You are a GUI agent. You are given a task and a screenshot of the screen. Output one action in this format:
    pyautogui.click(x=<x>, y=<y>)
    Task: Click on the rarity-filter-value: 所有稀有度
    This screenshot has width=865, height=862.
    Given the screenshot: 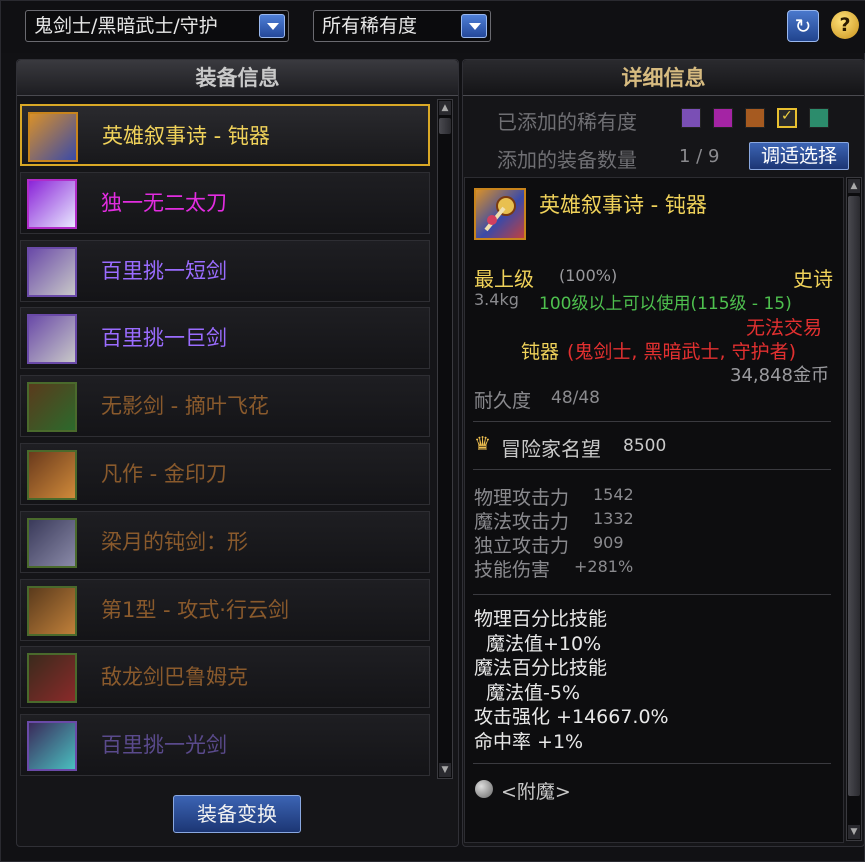 What is the action you would take?
    pyautogui.click(x=370, y=26)
    